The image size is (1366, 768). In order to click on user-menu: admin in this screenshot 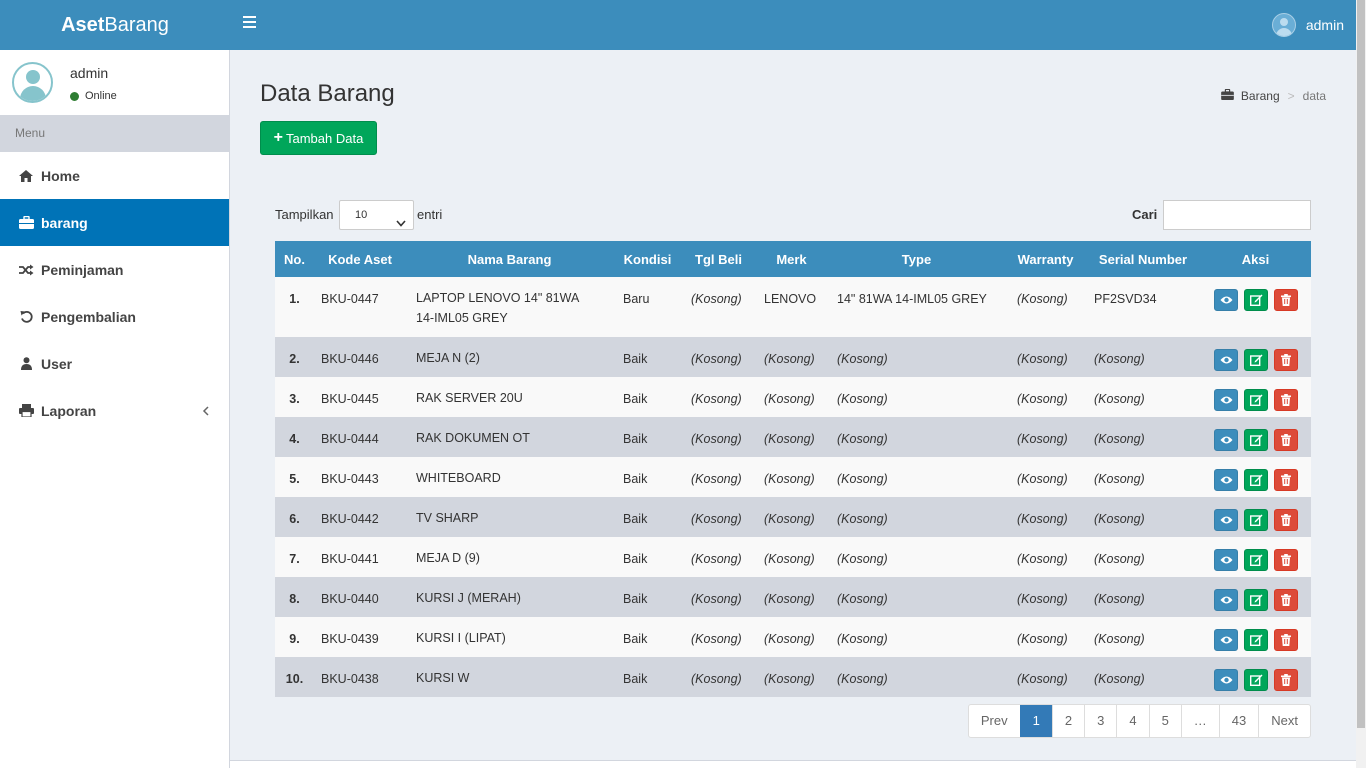, I will do `click(1307, 25)`.